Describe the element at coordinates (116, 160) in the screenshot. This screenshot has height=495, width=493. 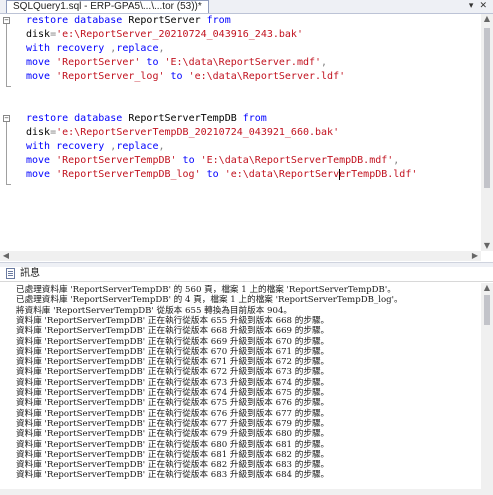
I see `code-token: 'ReportServerTempDB'` at that location.